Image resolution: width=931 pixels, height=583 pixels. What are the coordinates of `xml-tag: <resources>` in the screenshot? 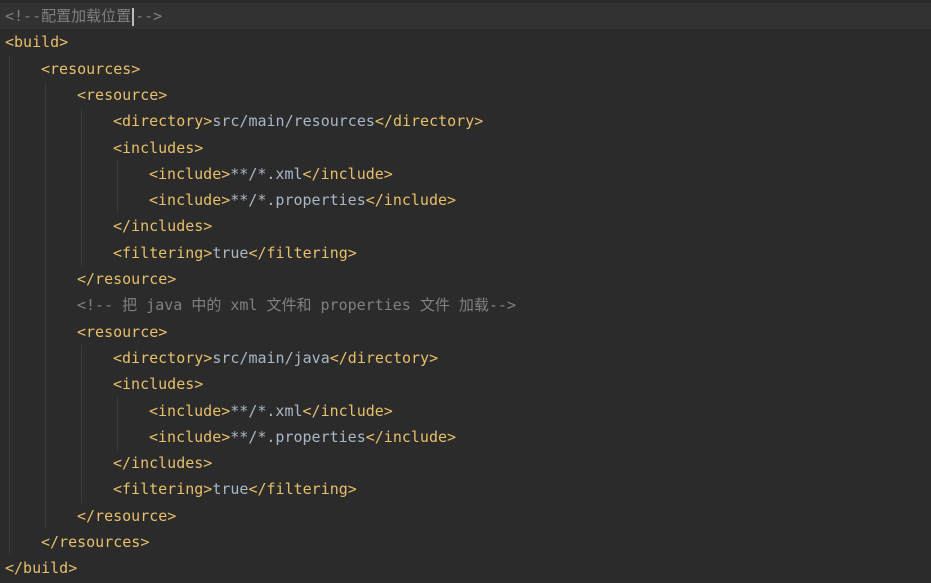 It's located at (91, 68).